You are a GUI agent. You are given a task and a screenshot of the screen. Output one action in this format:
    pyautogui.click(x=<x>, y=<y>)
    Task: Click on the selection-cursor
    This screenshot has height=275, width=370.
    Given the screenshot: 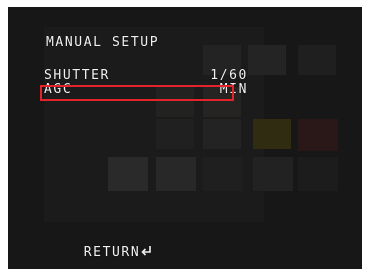 What is the action you would take?
    pyautogui.click(x=137, y=93)
    